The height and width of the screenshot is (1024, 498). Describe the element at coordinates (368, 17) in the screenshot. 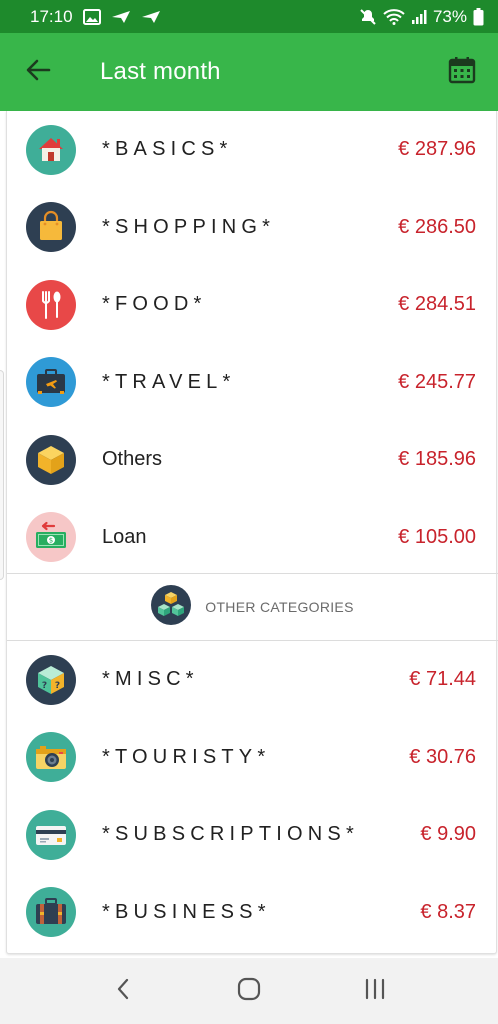

I see `mute-icon` at that location.